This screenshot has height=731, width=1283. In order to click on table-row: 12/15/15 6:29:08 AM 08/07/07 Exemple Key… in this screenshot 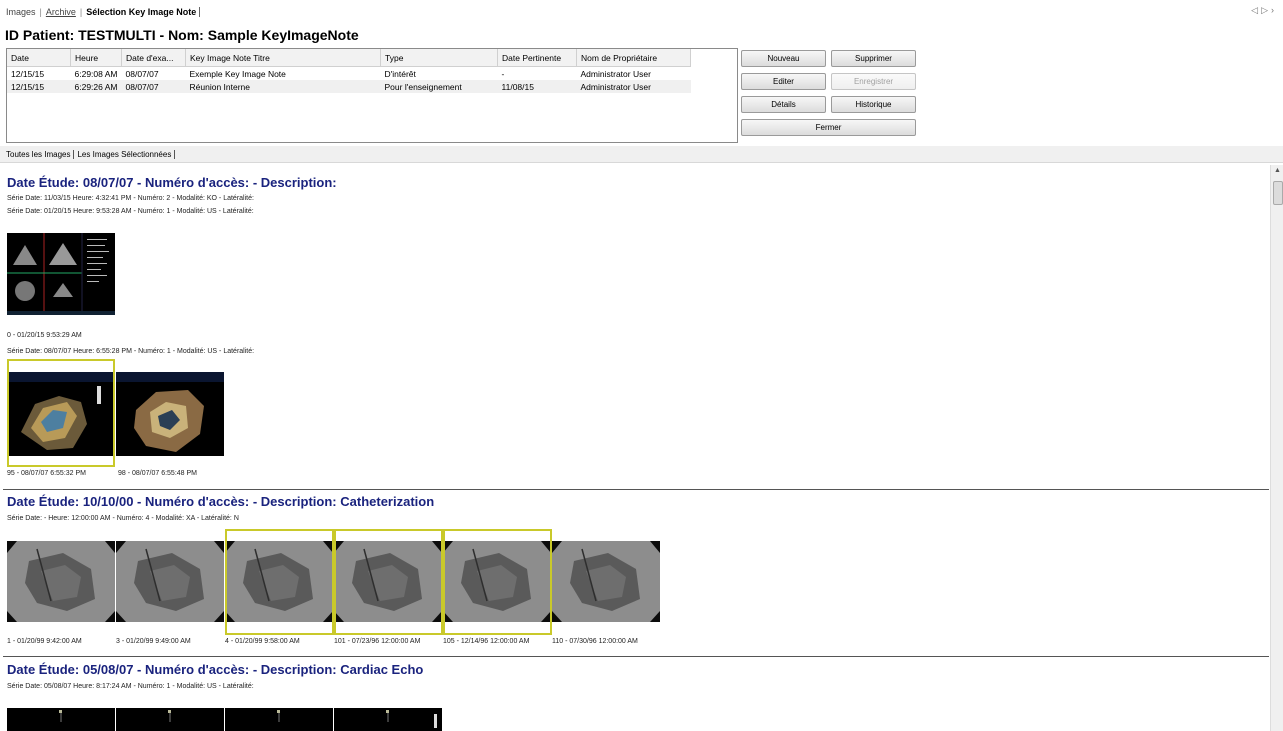, I will do `click(349, 74)`.